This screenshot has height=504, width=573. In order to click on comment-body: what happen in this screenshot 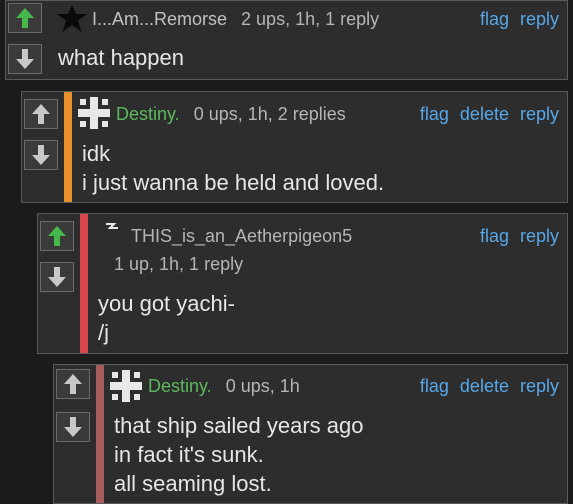, I will do `click(121, 57)`.